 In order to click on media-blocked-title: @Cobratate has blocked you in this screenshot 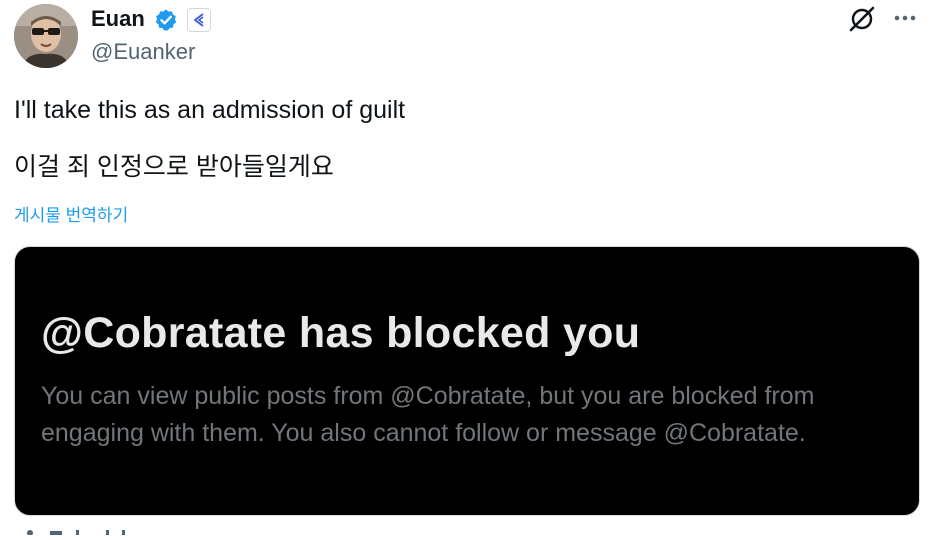, I will do `click(341, 333)`.